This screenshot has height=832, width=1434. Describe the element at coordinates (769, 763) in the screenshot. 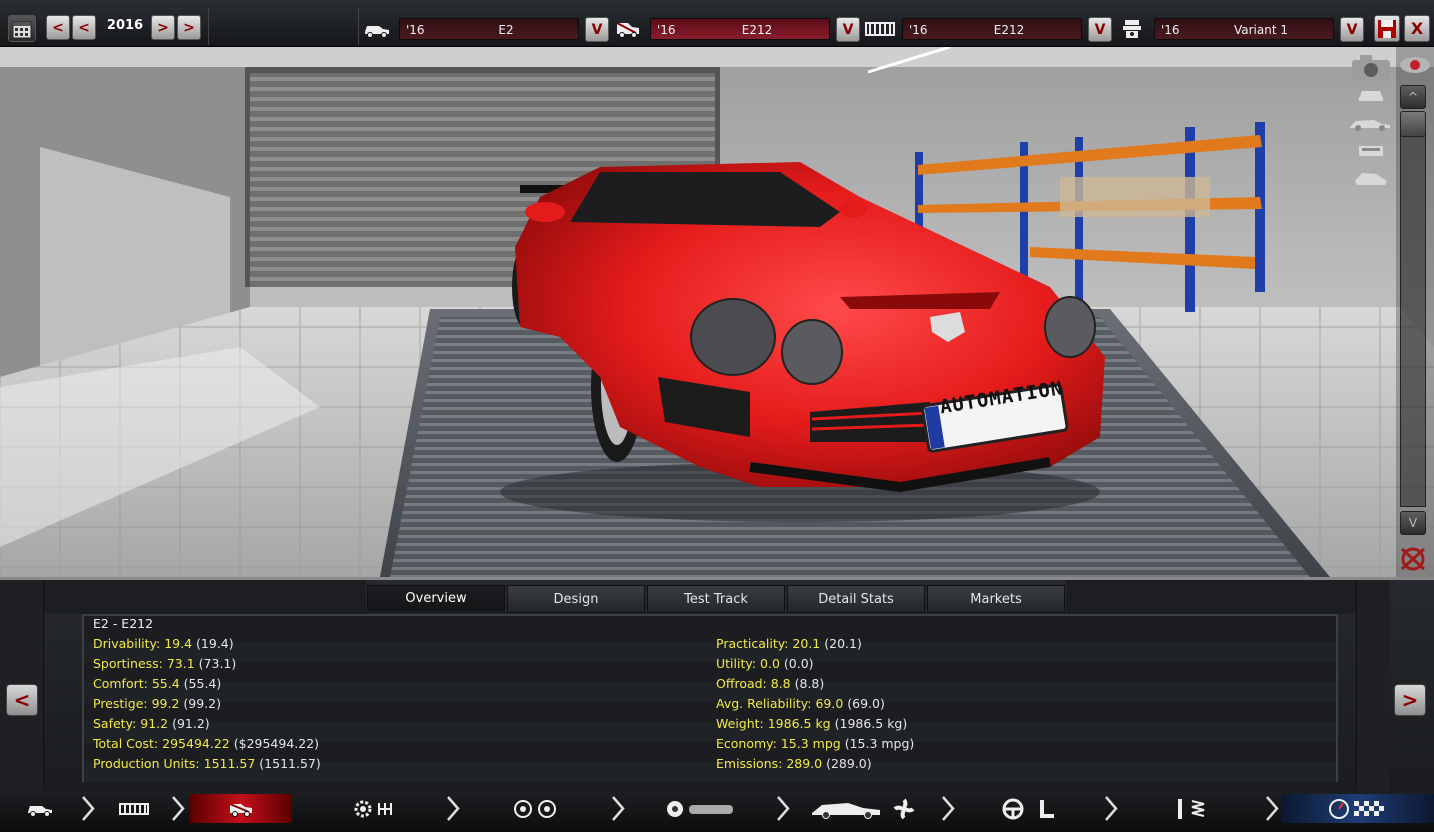

I see `stat-label: Emissions: 289.0` at that location.